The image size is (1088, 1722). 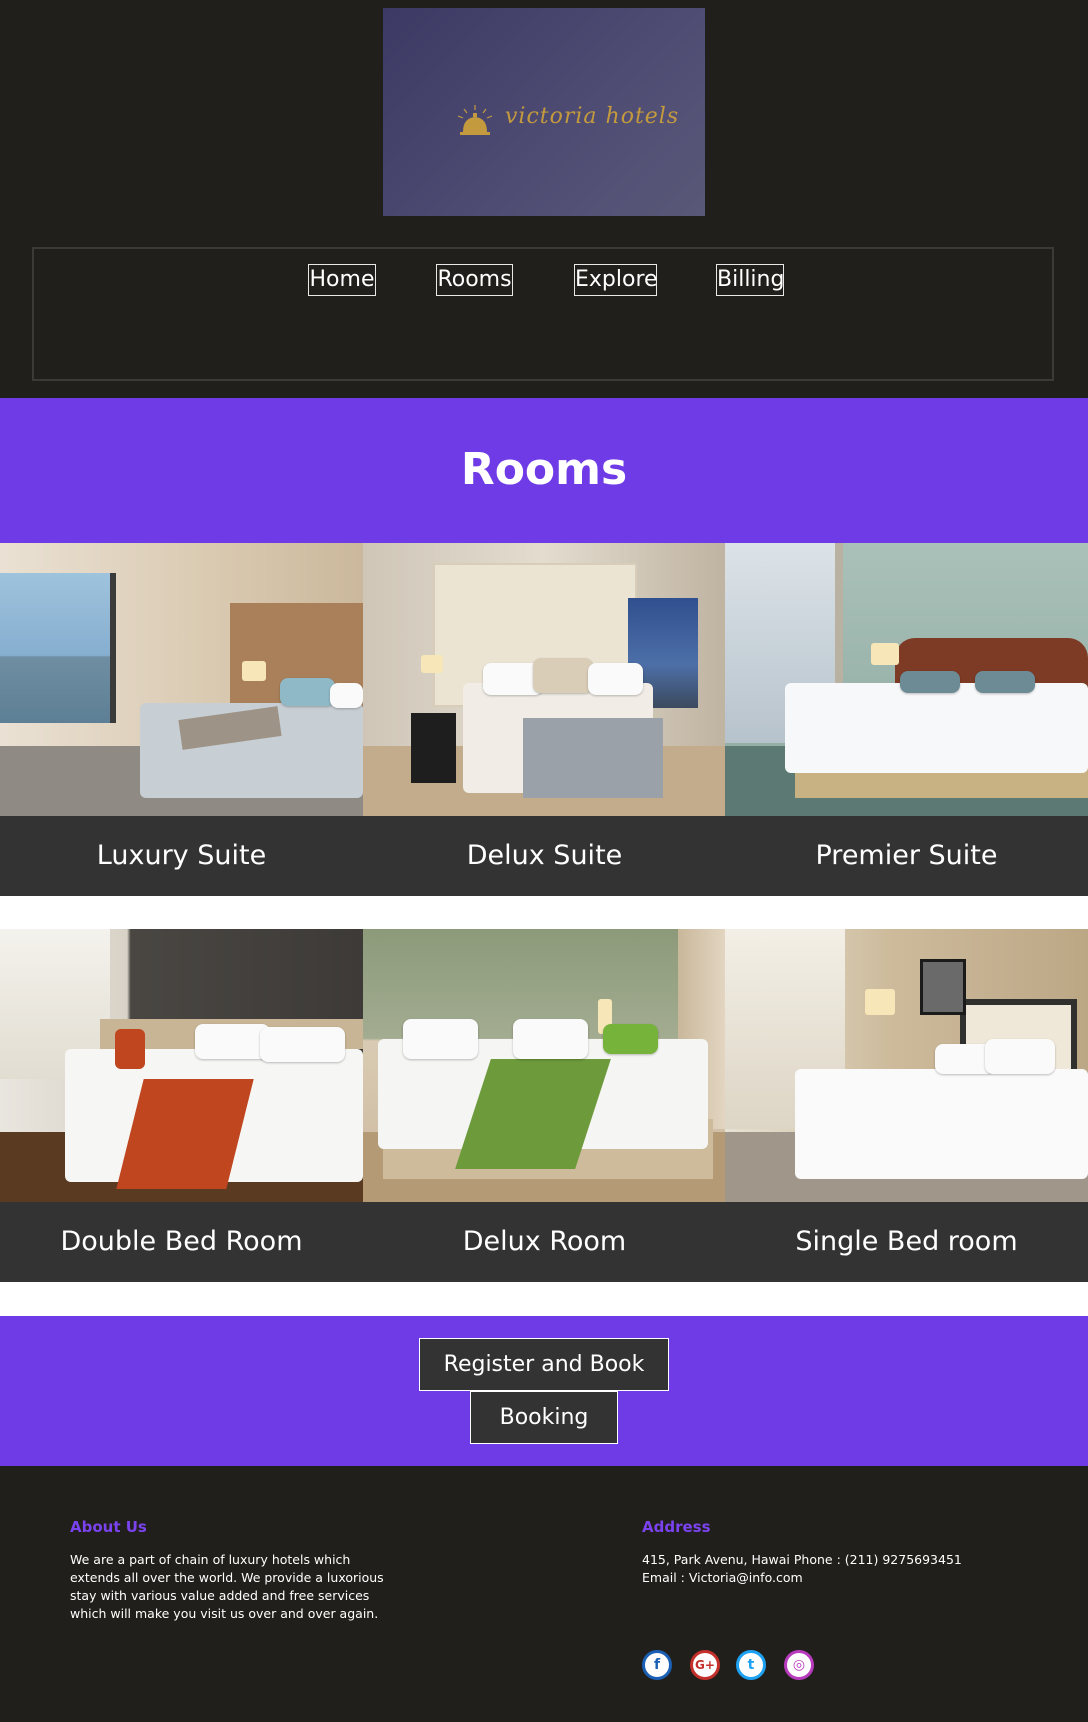 I want to click on register-and-book-button: Register and Book, so click(x=544, y=1364).